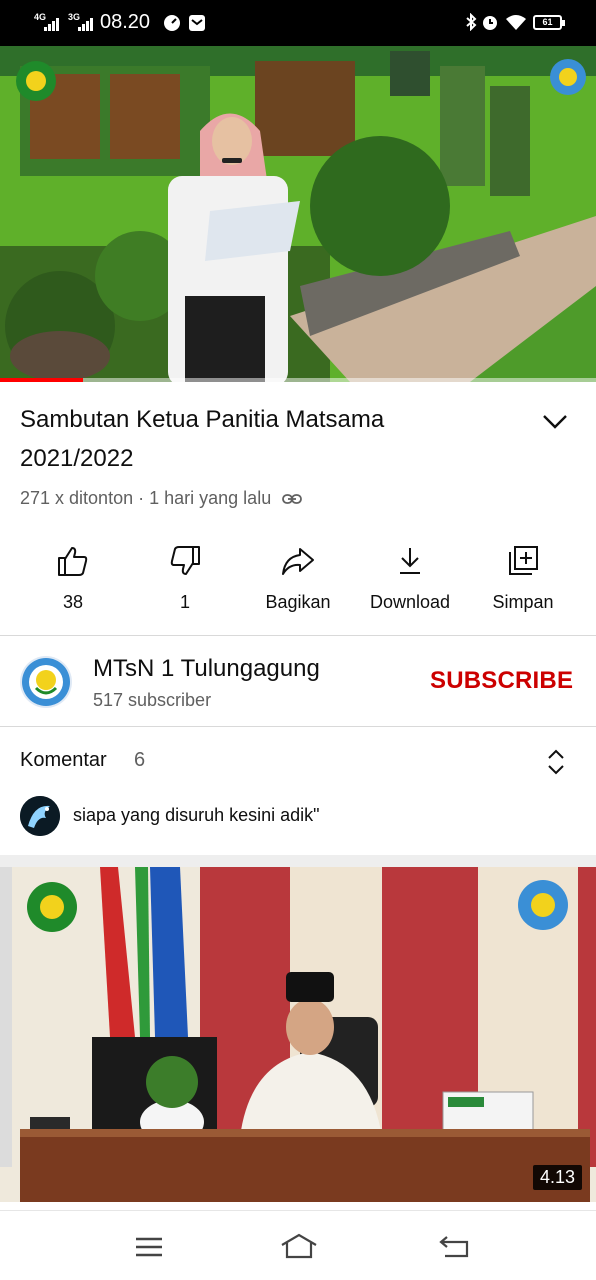 This screenshot has height=1280, width=596. Describe the element at coordinates (410, 561) in the screenshot. I see `download-icon` at that location.